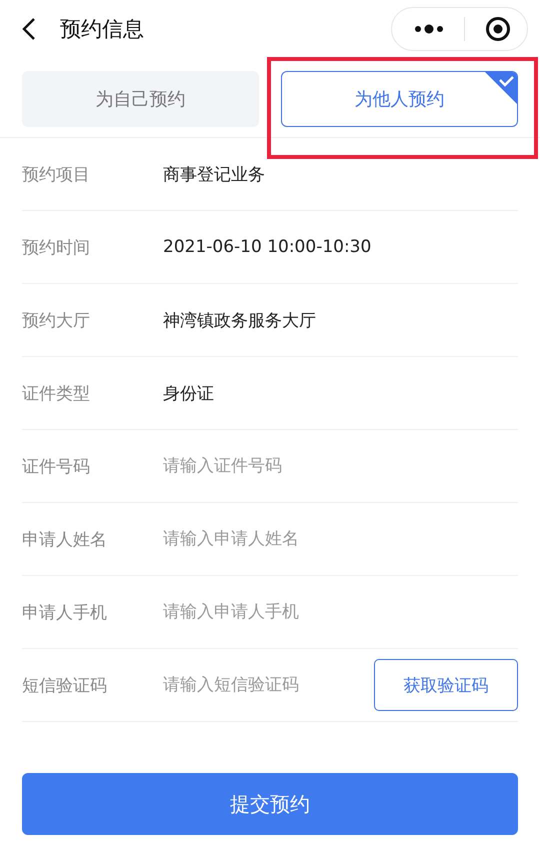  Describe the element at coordinates (340, 539) in the screenshot. I see `input-field: 请输入申请人姓名` at that location.